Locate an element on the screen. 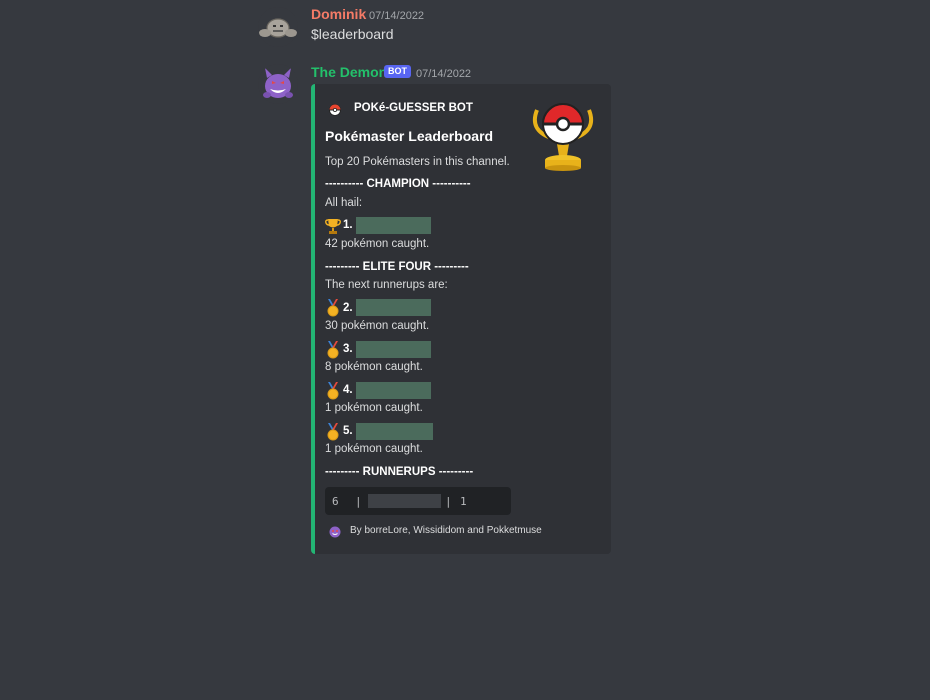 This screenshot has height=700, width=930. champion-intro: All hail: is located at coordinates (344, 203).